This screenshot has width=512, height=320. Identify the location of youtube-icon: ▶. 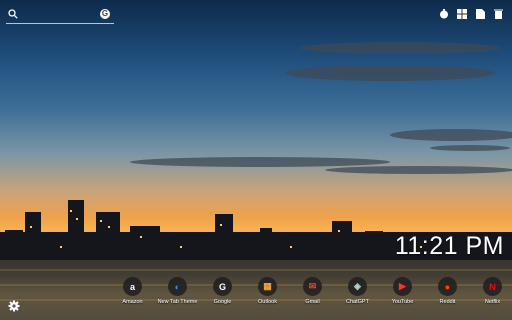
(402, 286).